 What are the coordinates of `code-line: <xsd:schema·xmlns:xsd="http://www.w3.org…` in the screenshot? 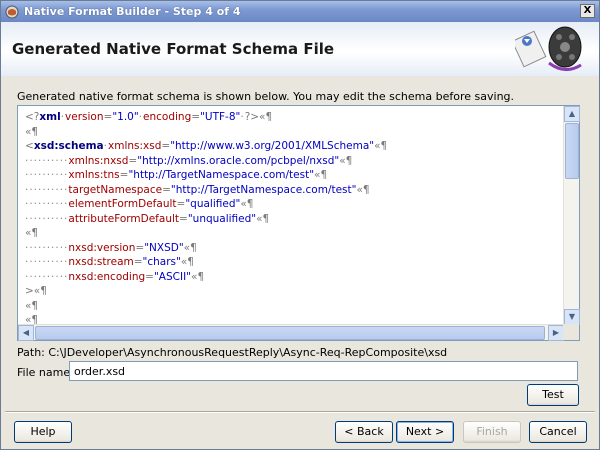 It's located at (294, 146).